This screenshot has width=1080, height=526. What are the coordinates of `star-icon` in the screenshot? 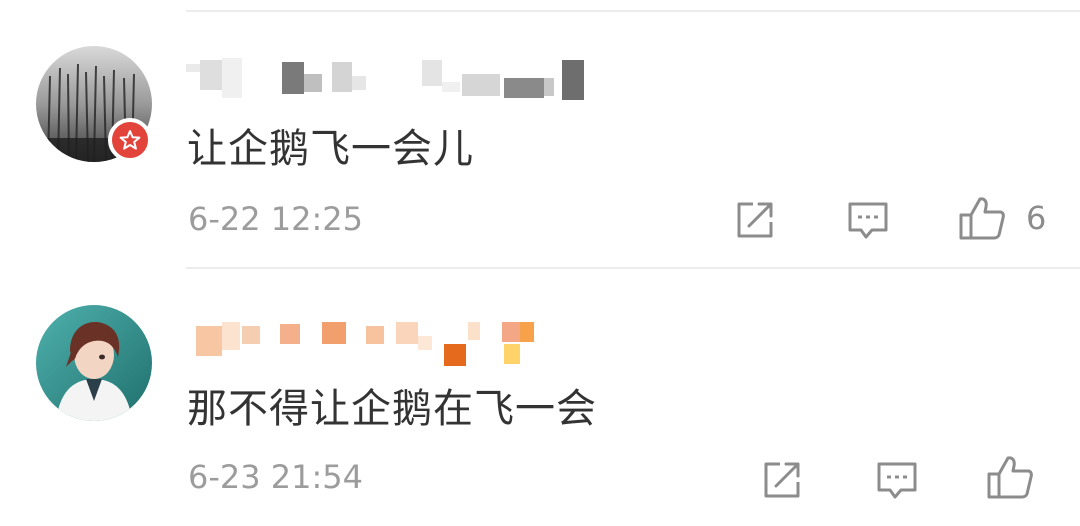 It's located at (130, 140).